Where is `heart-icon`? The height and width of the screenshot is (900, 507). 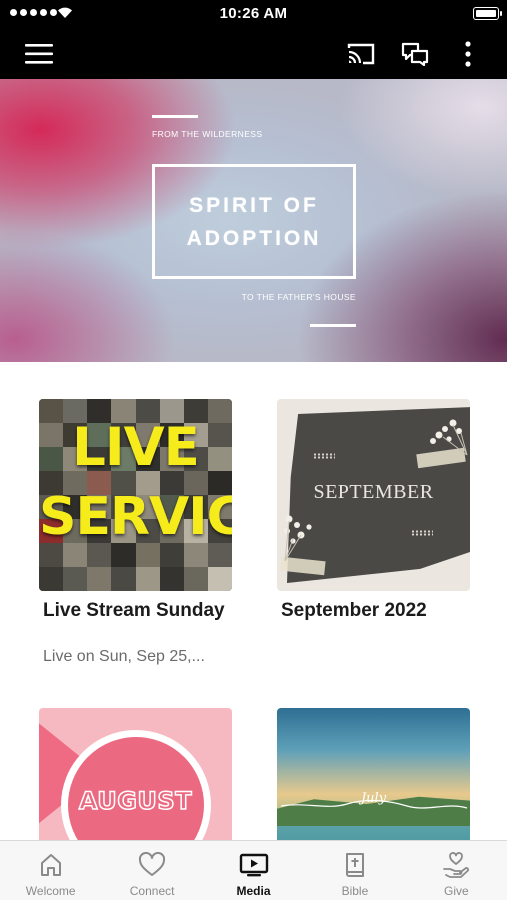 heart-icon is located at coordinates (152, 864).